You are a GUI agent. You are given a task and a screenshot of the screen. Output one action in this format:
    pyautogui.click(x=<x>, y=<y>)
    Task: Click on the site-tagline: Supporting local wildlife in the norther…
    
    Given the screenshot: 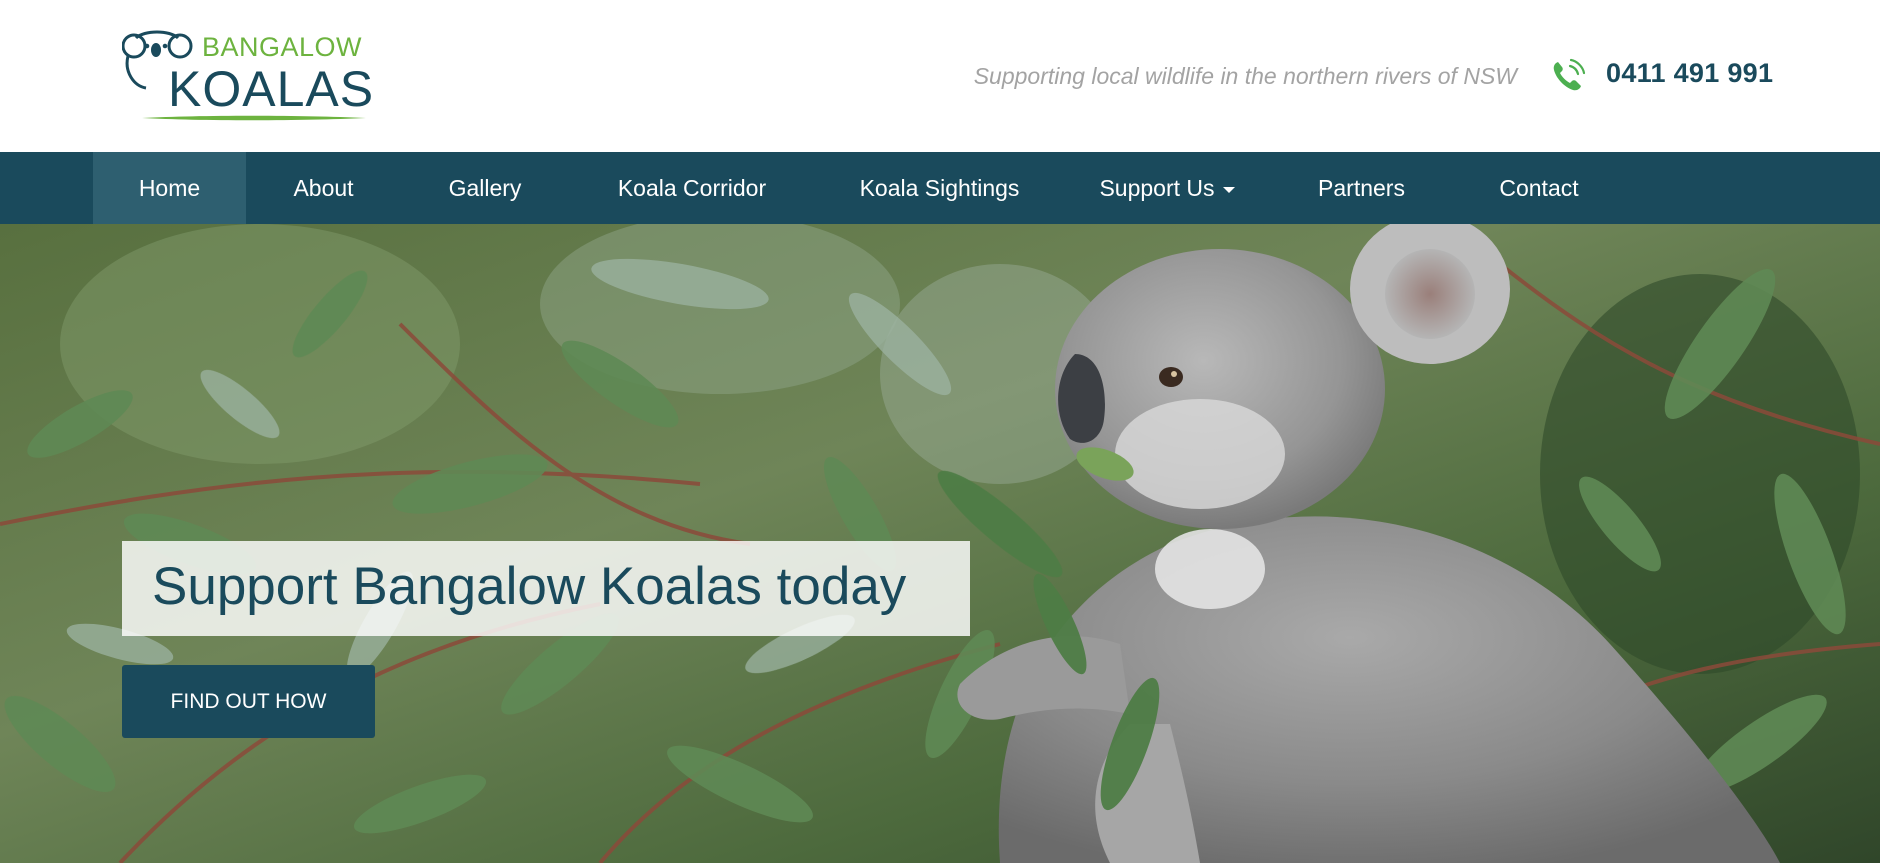 What is the action you would take?
    pyautogui.click(x=1245, y=76)
    